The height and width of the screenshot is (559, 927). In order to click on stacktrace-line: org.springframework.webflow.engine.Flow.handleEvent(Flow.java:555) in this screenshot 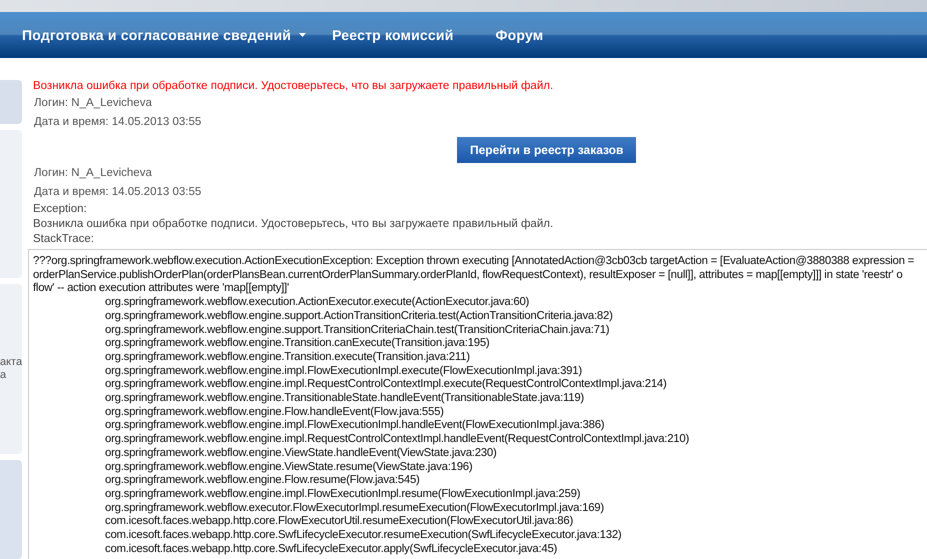, I will do `click(274, 413)`.